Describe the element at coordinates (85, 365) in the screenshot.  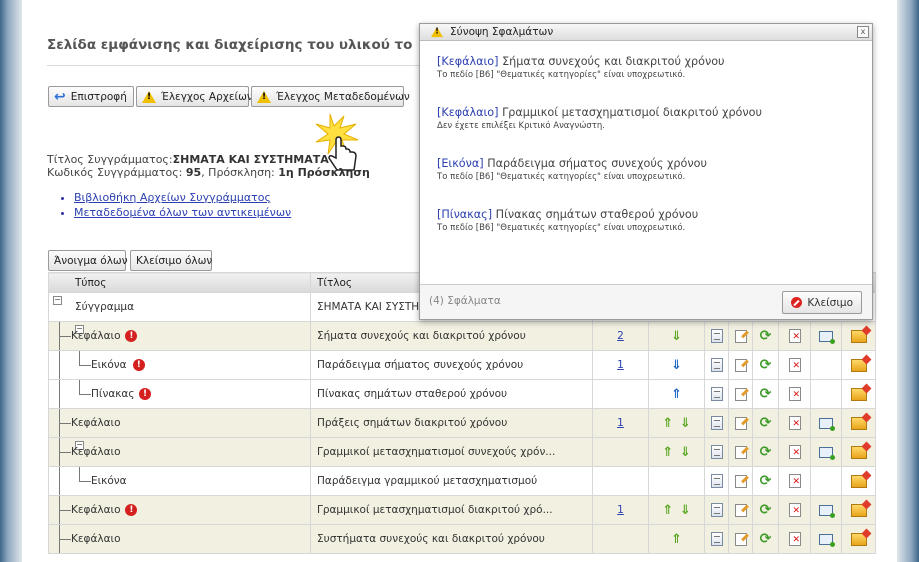
I see `tree-line` at that location.